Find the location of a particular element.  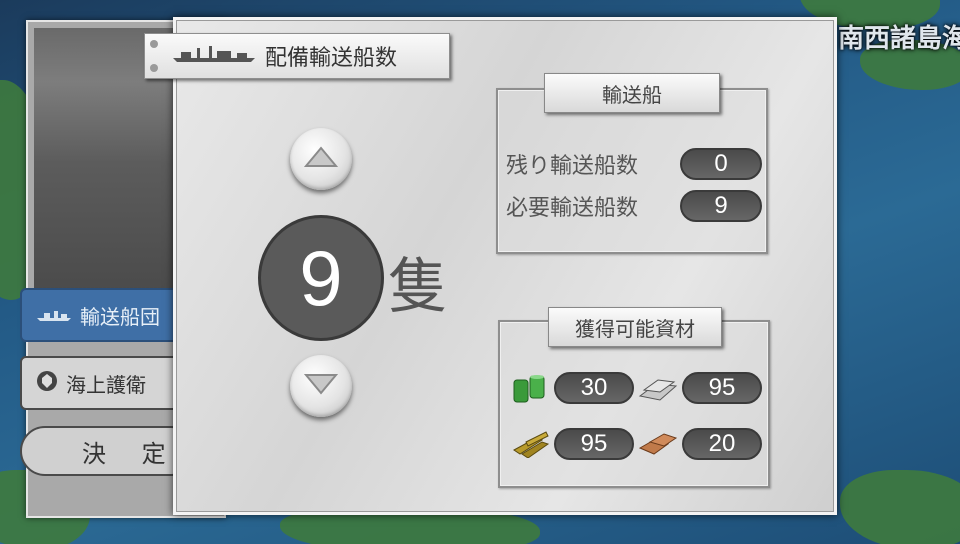

increase-ships-button is located at coordinates (321, 159).